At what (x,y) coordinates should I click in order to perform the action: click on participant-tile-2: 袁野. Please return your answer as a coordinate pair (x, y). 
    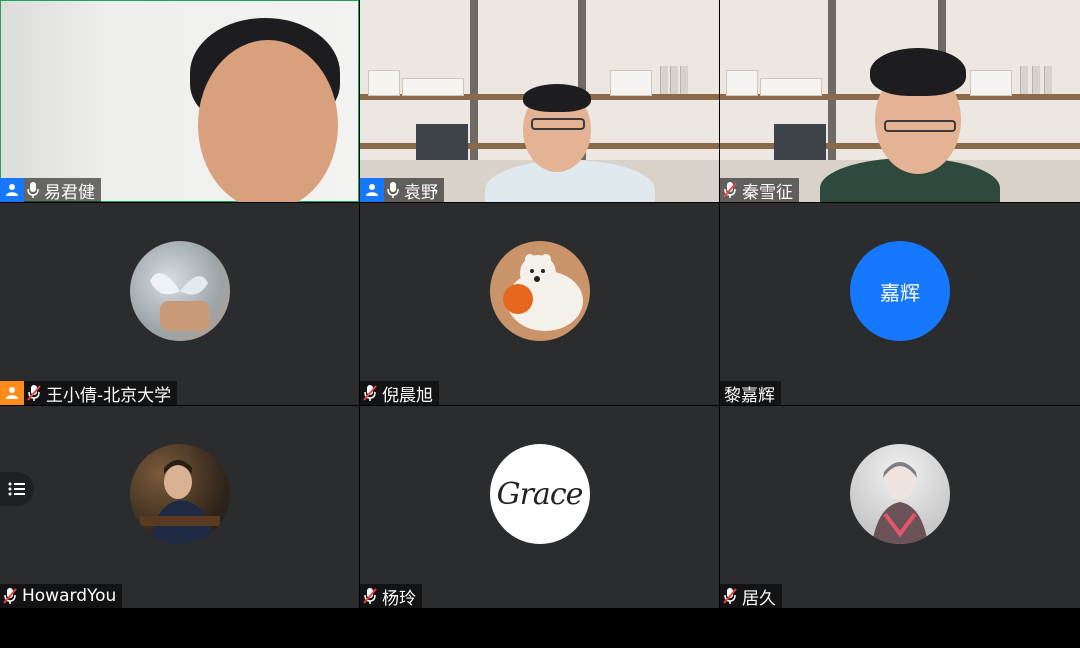
    Looking at the image, I should click on (539, 101).